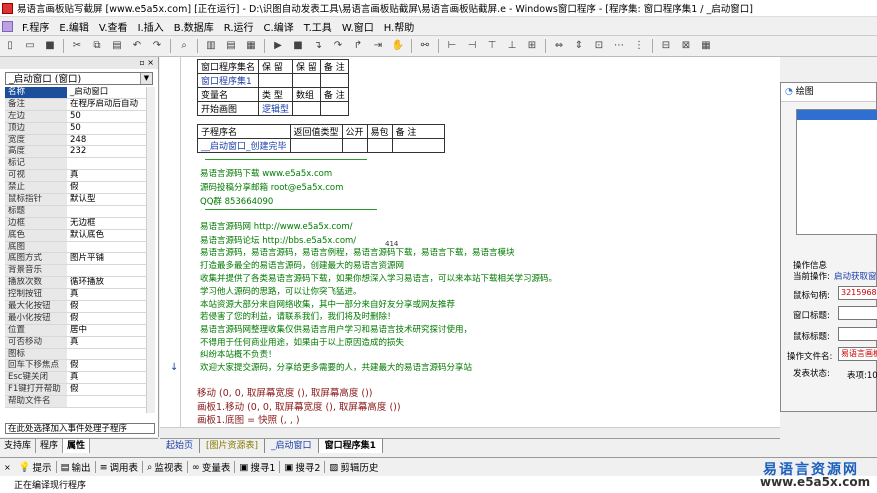 The width and height of the screenshot is (877, 493). Describe the element at coordinates (279, 26) in the screenshot. I see `menu-compile: C.编译` at that location.